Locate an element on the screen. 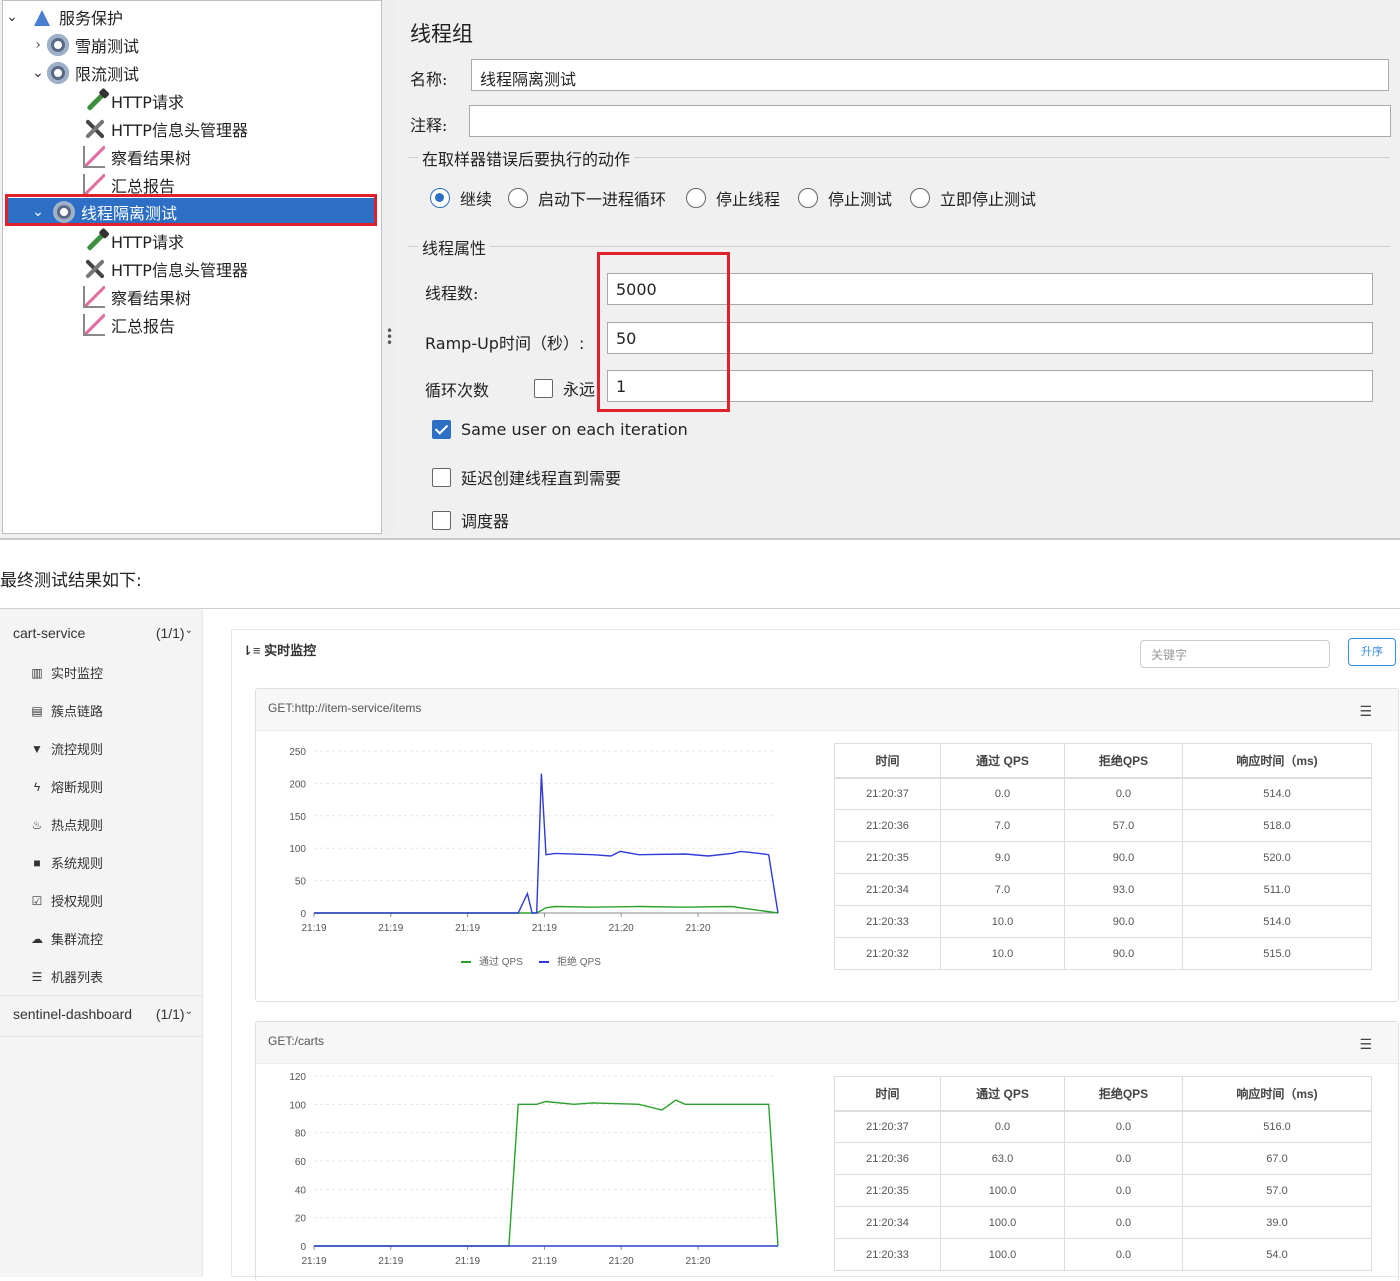 Image resolution: width=1400 pixels, height=1281 pixels. table-row: 21:20:33 10.0 90.0 514.0 is located at coordinates (1103, 921).